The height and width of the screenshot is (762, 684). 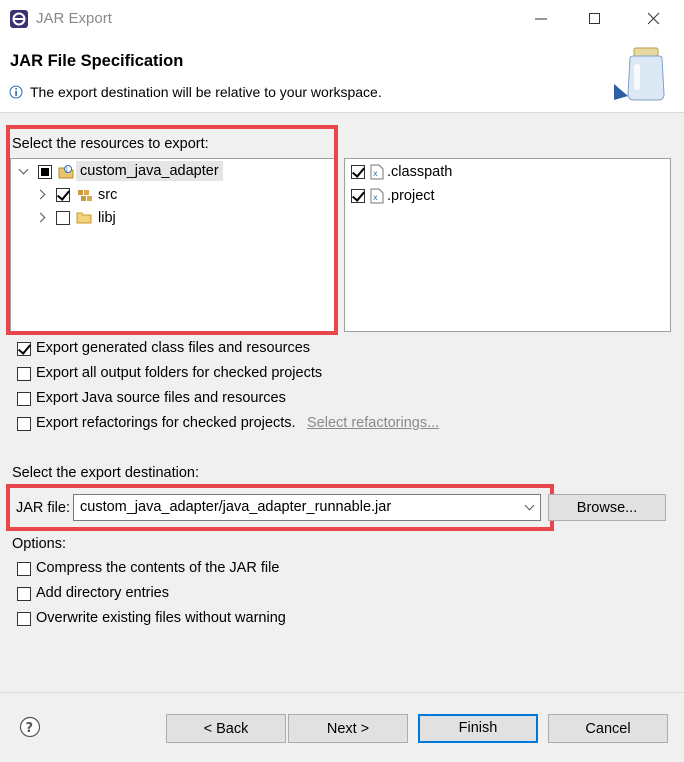 I want to click on file-item-classpath: .classpath, so click(x=419, y=172).